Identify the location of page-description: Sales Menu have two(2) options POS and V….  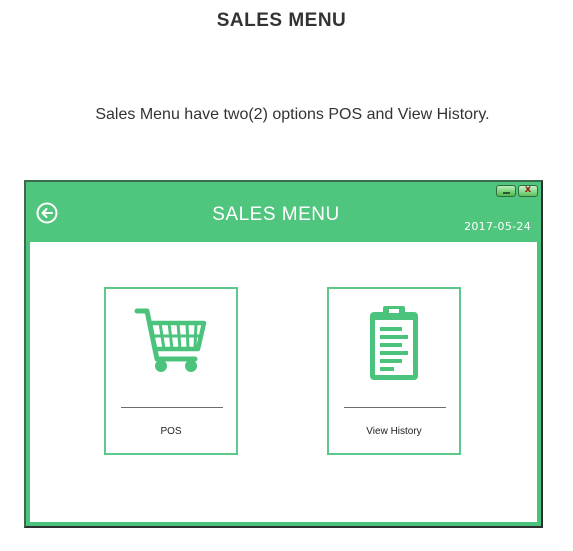
(292, 114).